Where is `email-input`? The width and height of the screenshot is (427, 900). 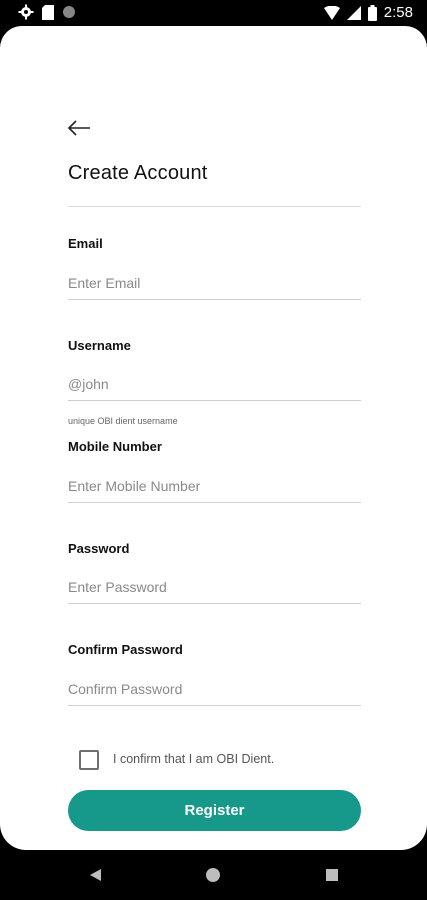 email-input is located at coordinates (214, 283).